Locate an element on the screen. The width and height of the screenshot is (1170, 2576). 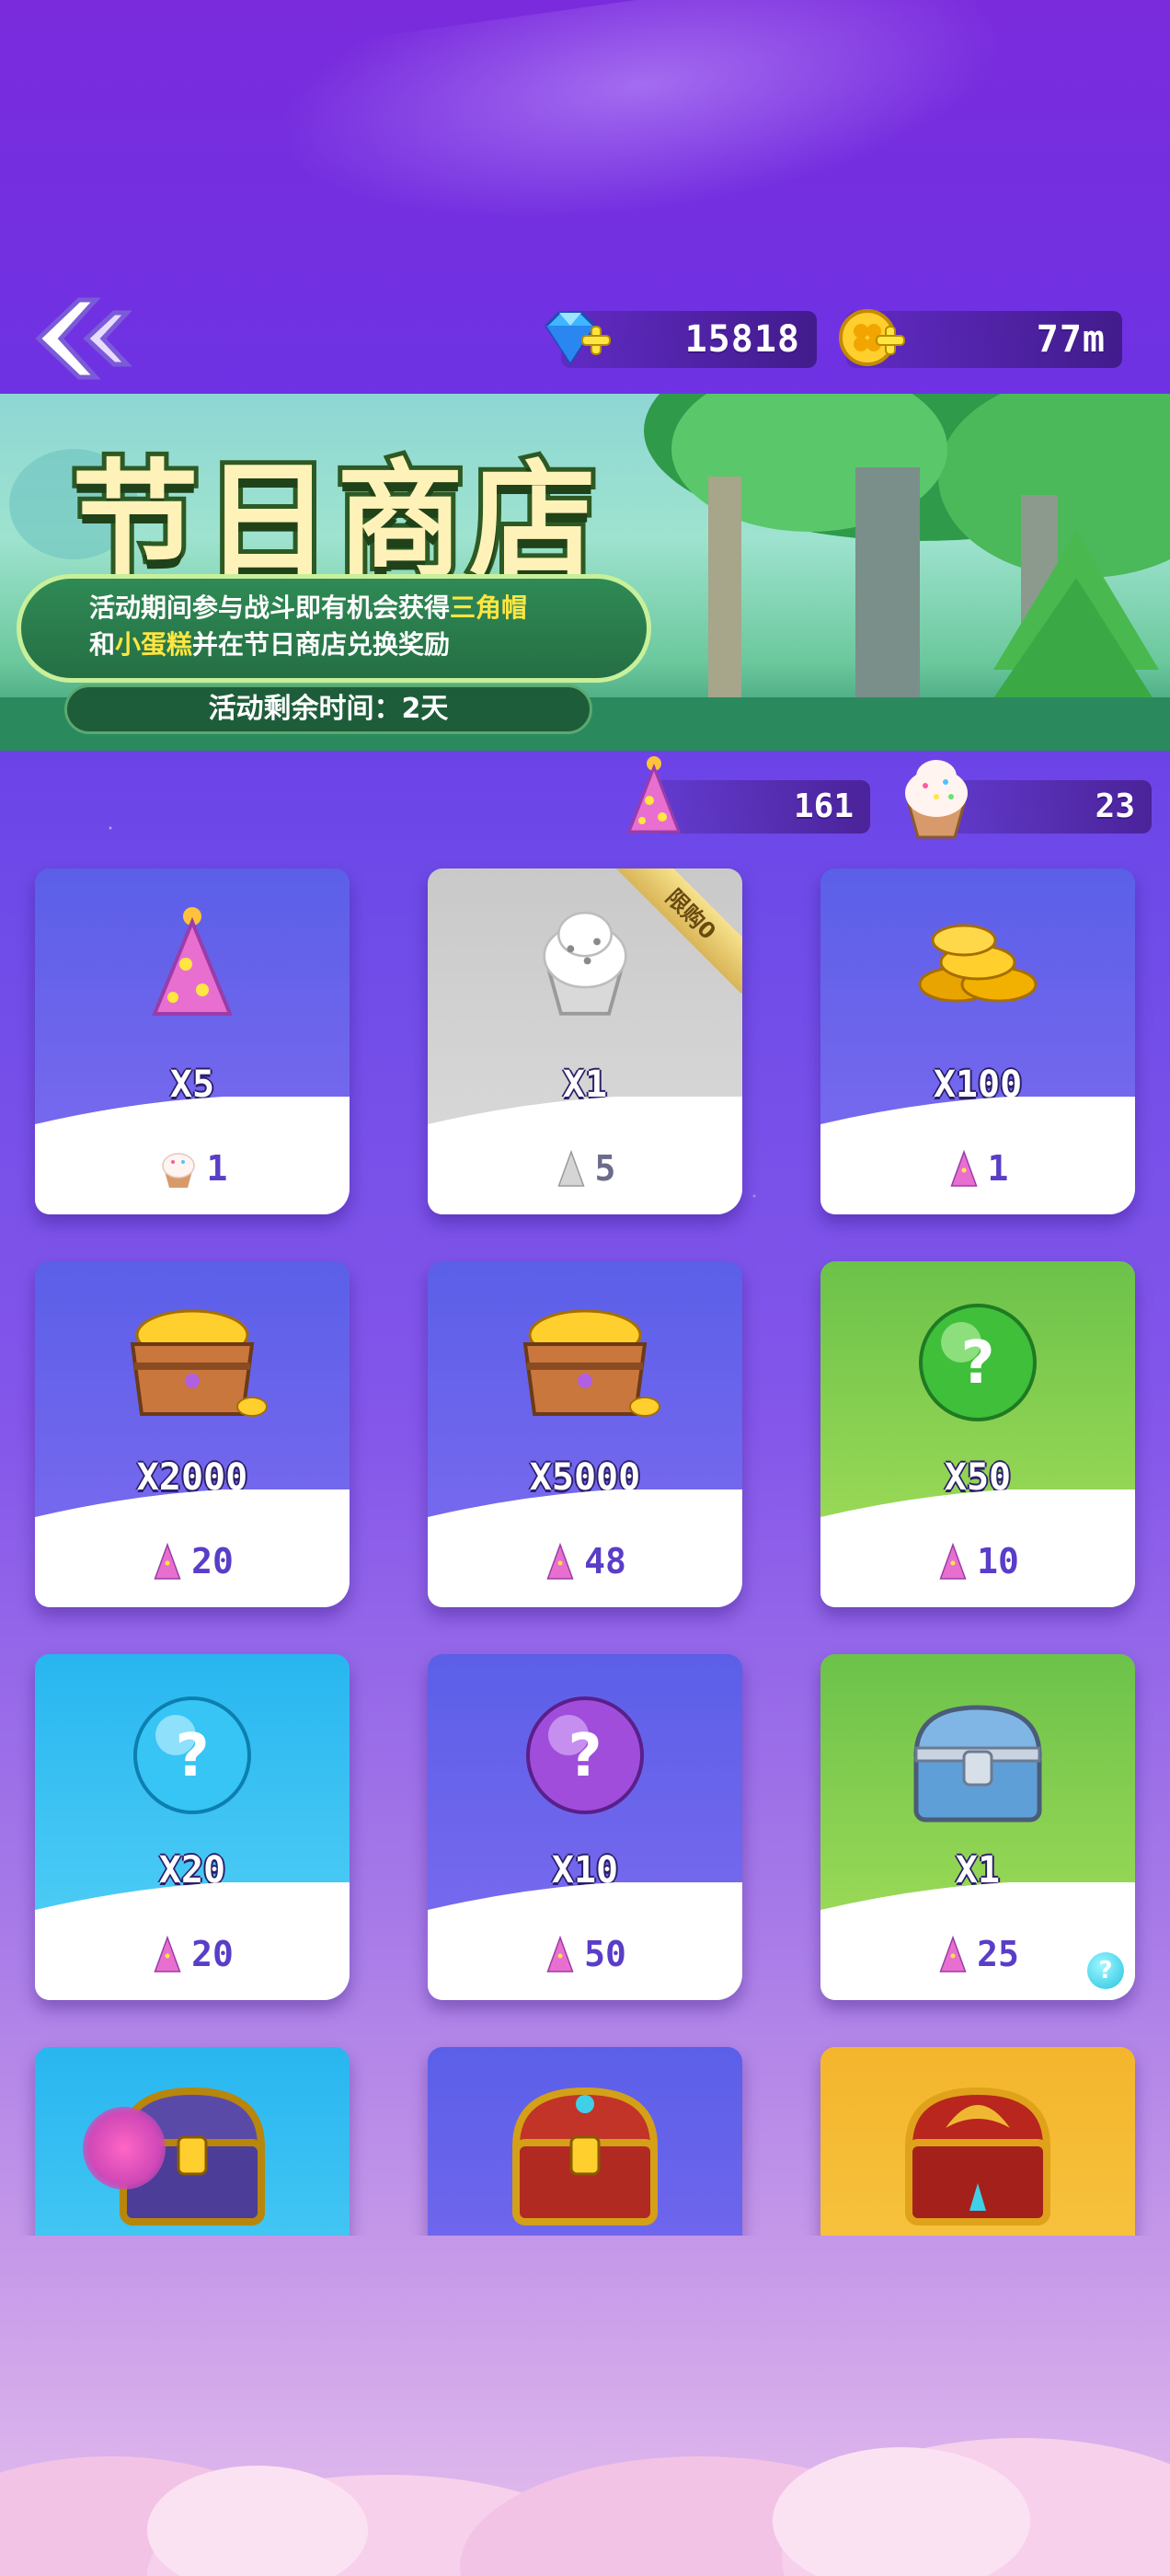
cloud-footer is located at coordinates (585, 2507).